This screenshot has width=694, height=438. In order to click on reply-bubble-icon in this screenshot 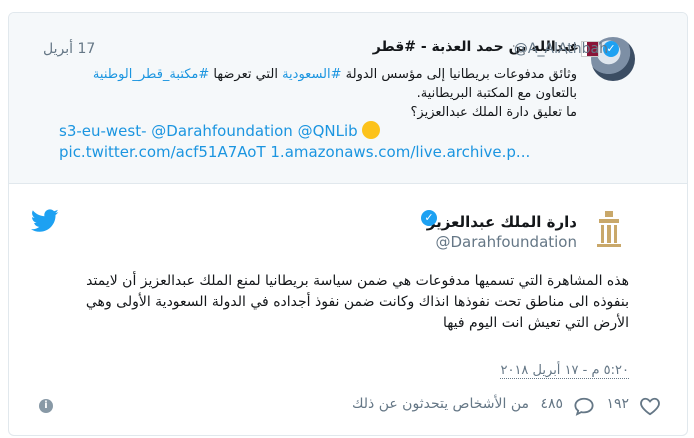, I will do `click(584, 406)`.